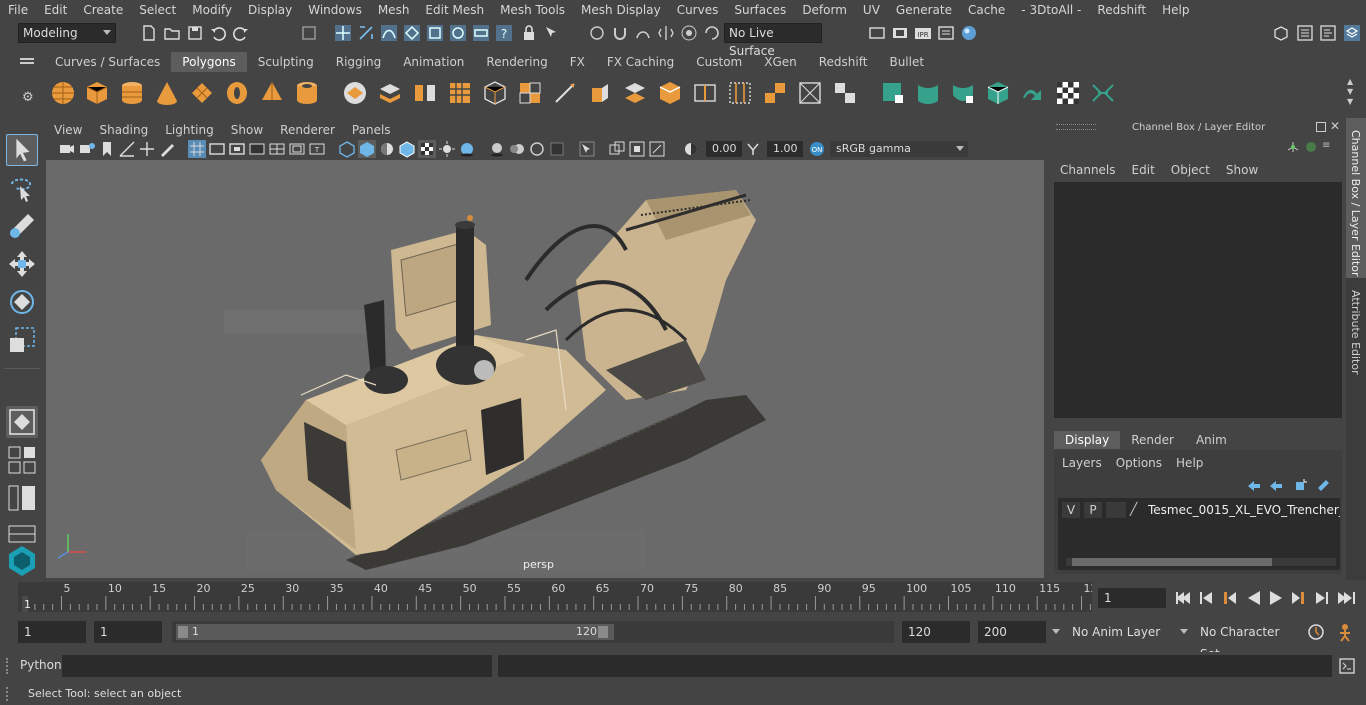 This screenshot has width=1366, height=705. Describe the element at coordinates (412, 33) in the screenshot. I see `snap-point-icon` at that location.